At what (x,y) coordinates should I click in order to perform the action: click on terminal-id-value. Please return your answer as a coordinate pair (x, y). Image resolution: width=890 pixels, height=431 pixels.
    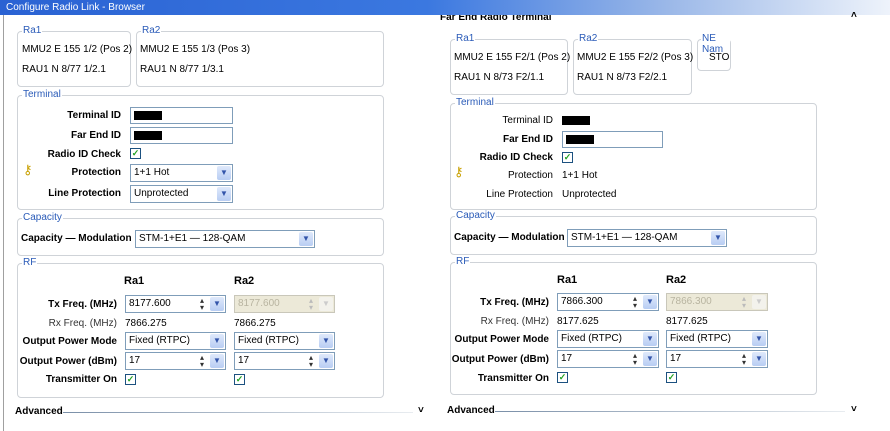
    Looking at the image, I should click on (576, 120).